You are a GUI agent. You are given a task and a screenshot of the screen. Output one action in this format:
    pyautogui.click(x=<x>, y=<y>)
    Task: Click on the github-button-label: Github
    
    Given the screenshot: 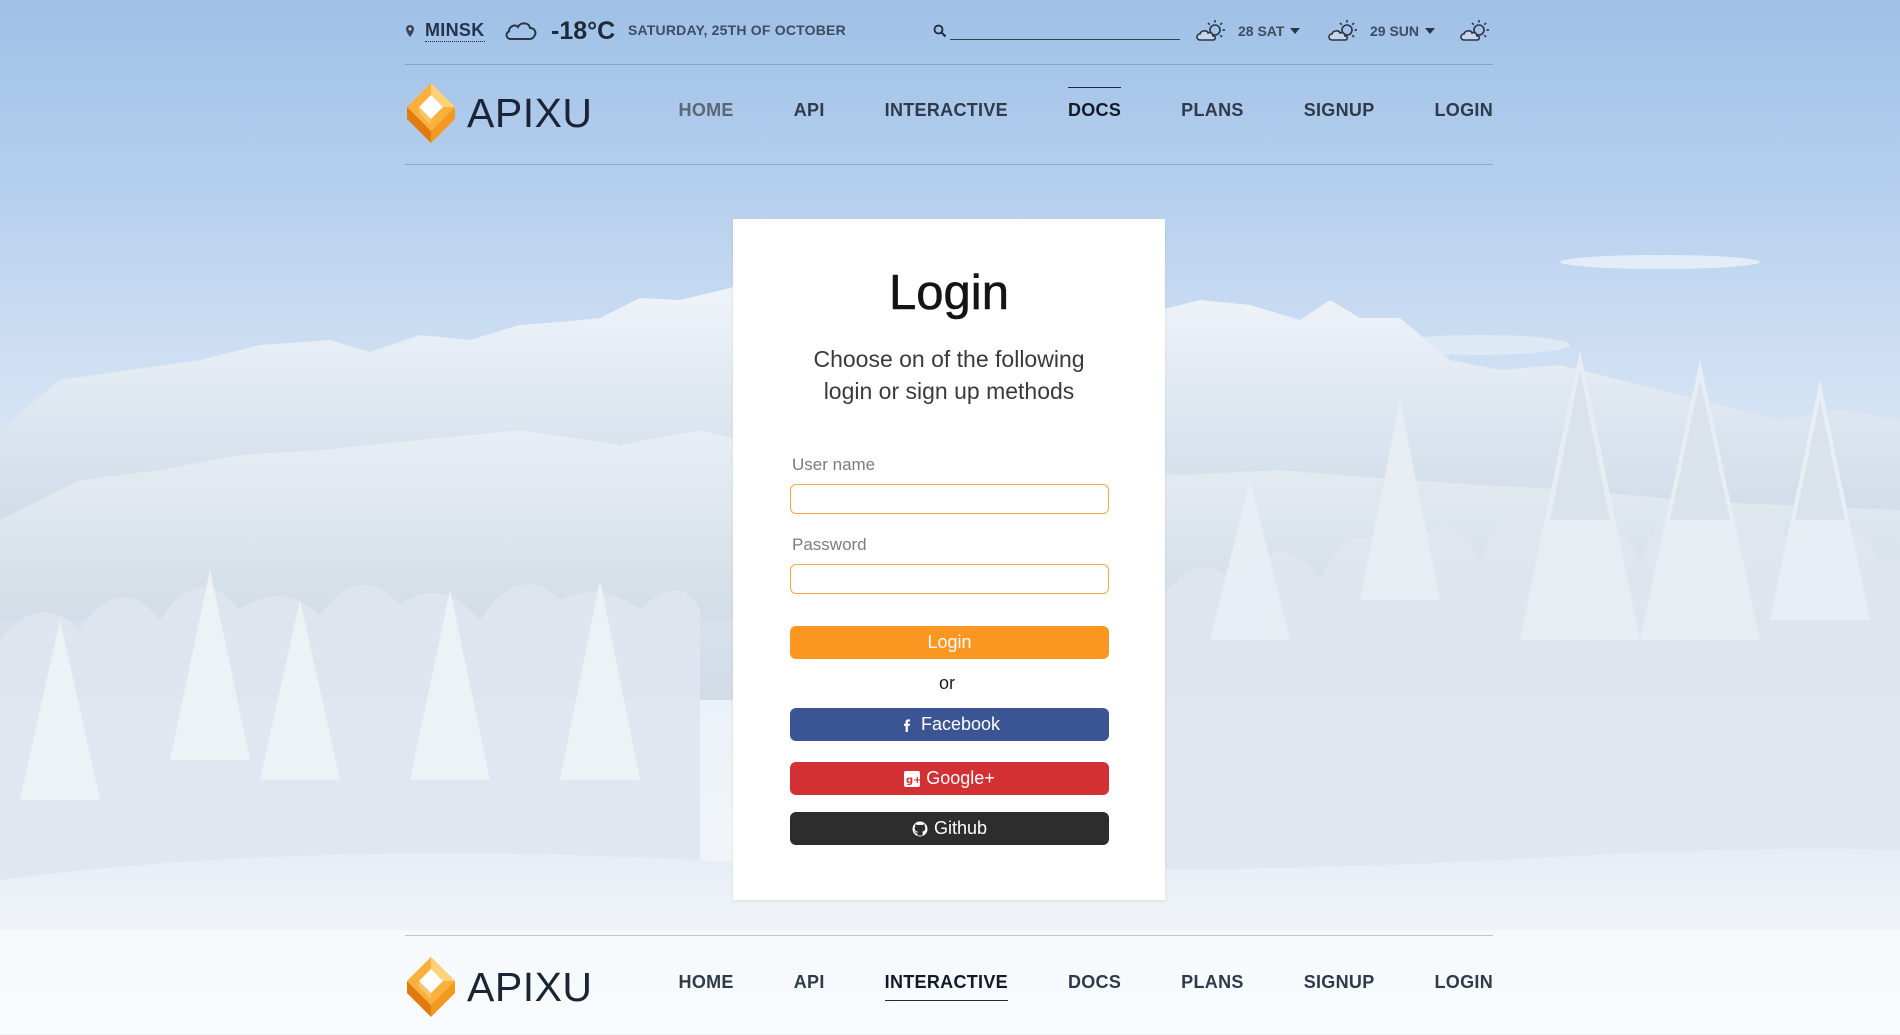 What is the action you would take?
    pyautogui.click(x=960, y=828)
    